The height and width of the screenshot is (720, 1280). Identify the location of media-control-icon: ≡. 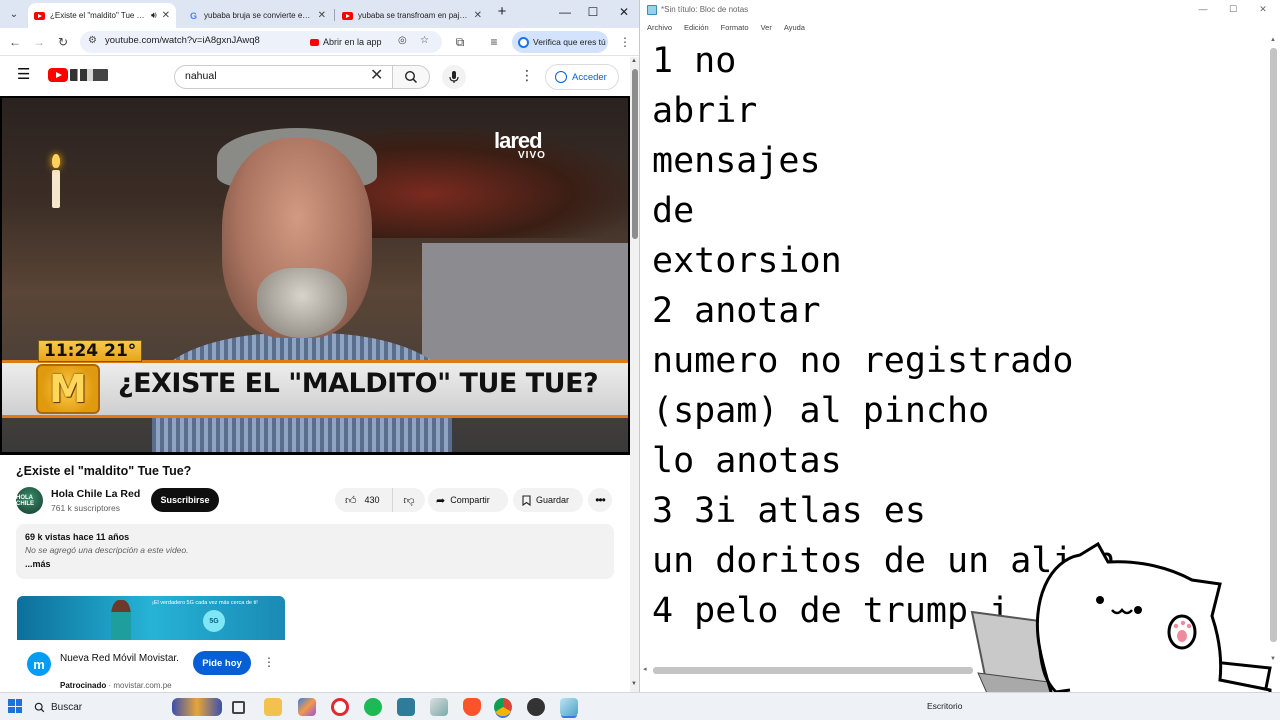
(494, 42).